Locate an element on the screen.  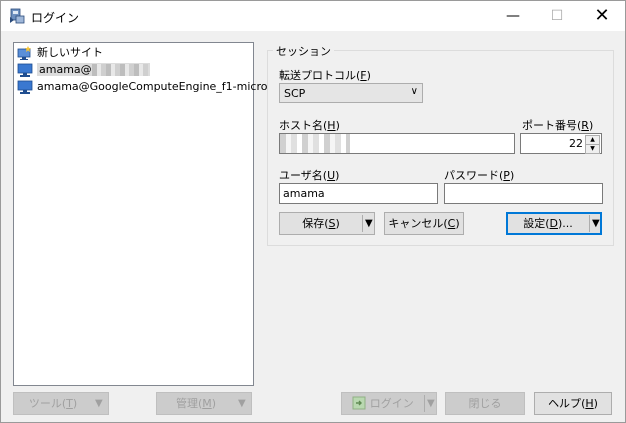
maximize-button: ☐ is located at coordinates (557, 16).